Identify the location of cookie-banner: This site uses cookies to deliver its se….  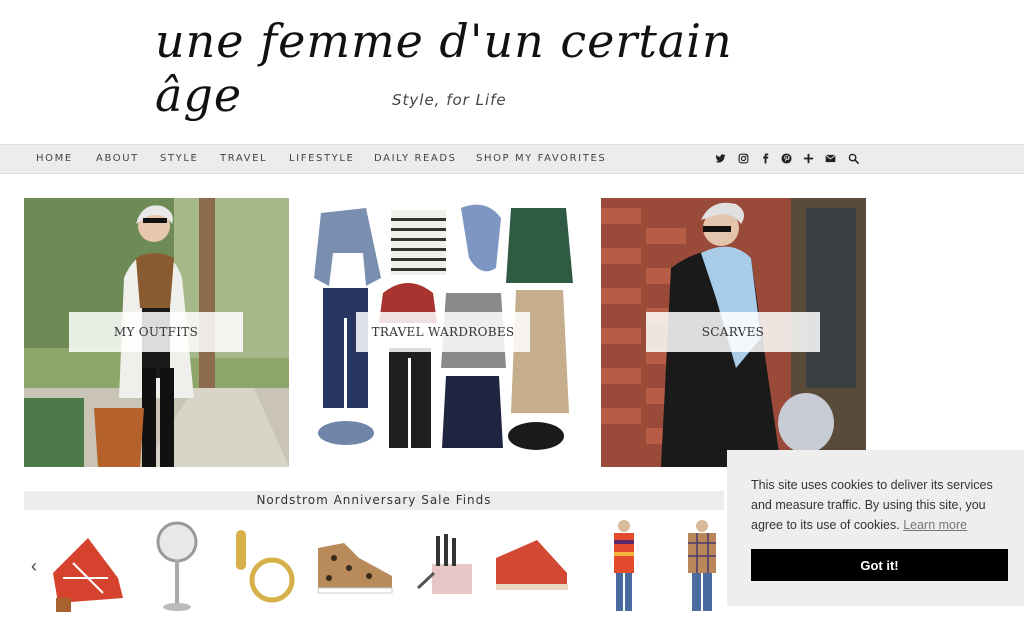
(875, 528).